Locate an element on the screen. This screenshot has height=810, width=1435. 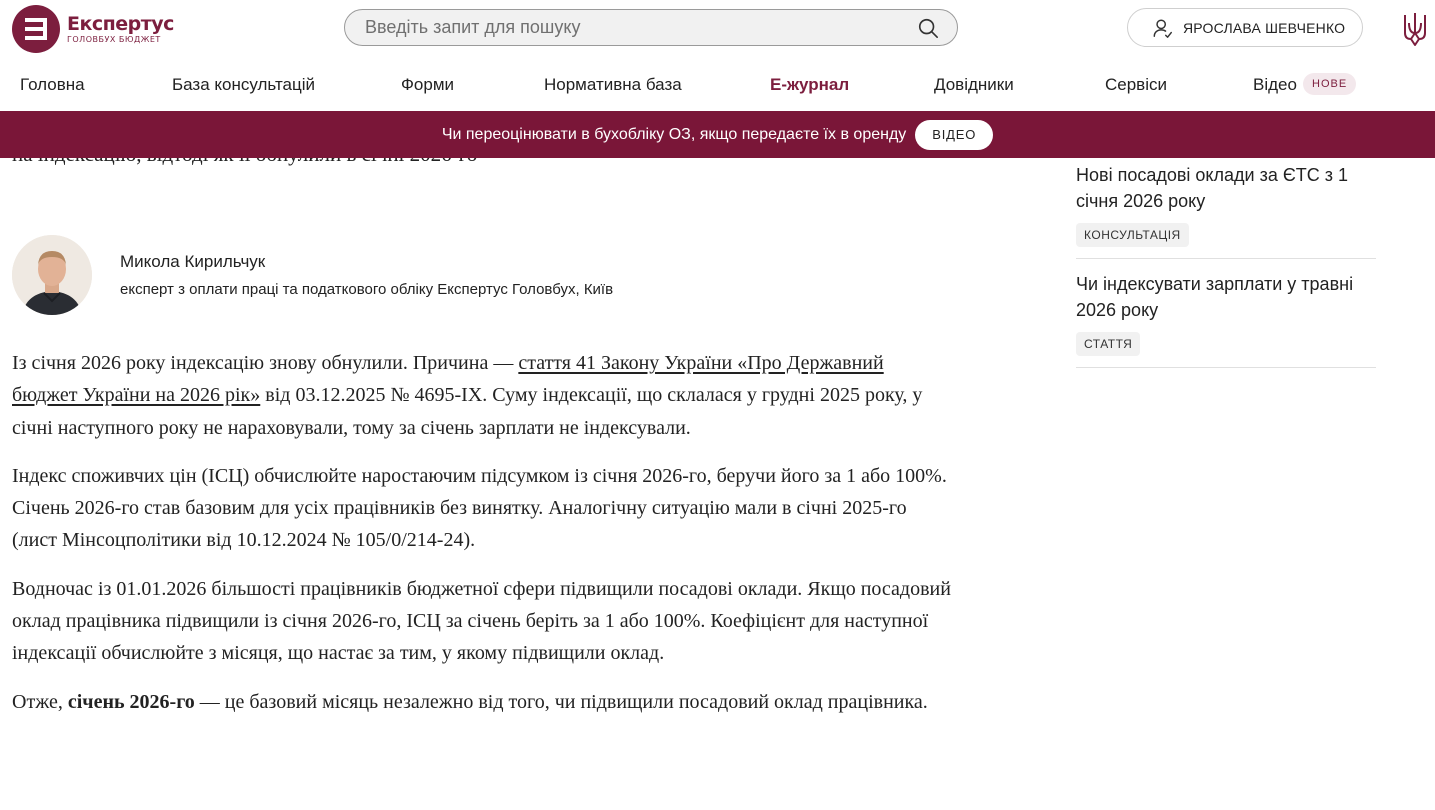
nav-item-references: Довідники is located at coordinates (974, 85).